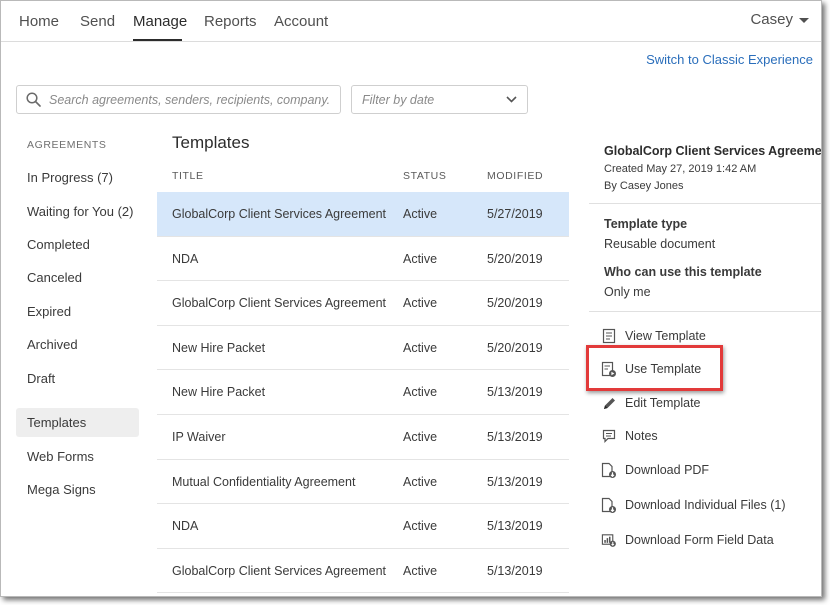 The width and height of the screenshot is (830, 605). What do you see at coordinates (199, 436) in the screenshot?
I see `row-title: IP Waiver` at bounding box center [199, 436].